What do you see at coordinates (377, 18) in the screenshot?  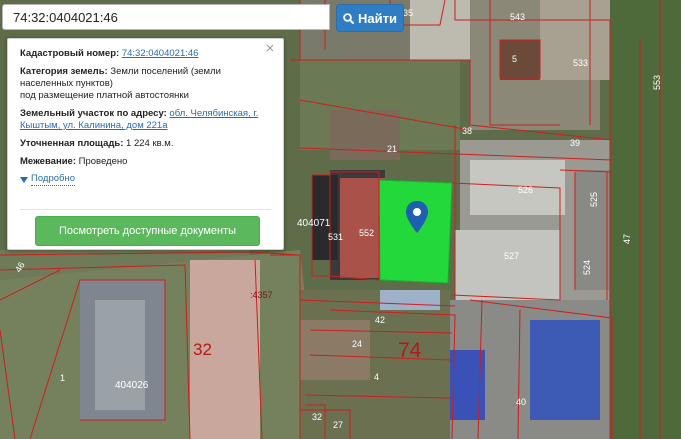 I see `search-button-label: Найти` at bounding box center [377, 18].